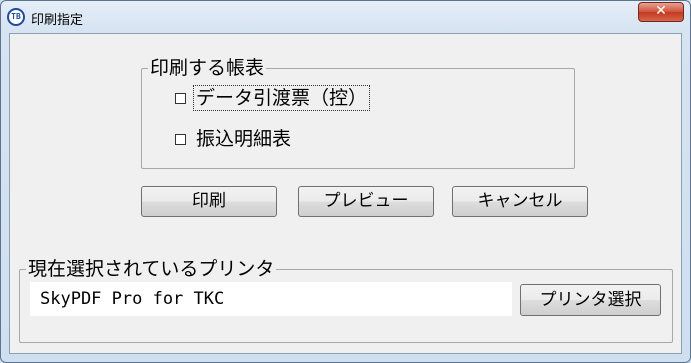 This screenshot has width=691, height=363. I want to click on select-printer-button: プリンタ選択, so click(590, 300).